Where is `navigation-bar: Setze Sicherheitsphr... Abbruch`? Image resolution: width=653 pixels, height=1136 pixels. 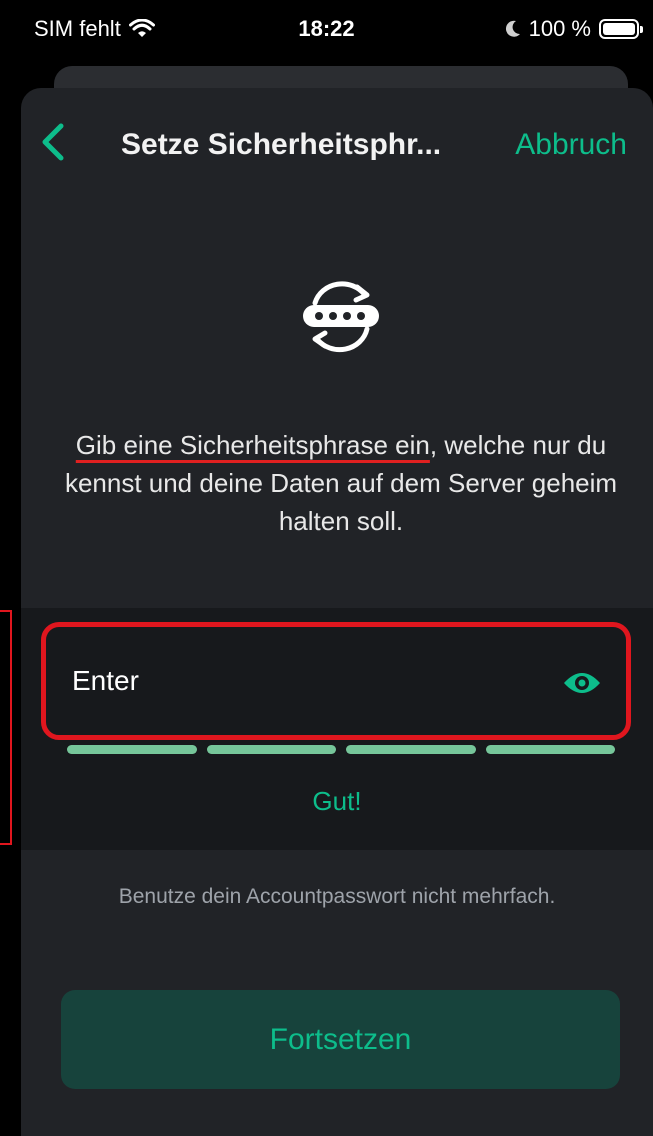 navigation-bar: Setze Sicherheitsphr... Abbruch is located at coordinates (337, 143).